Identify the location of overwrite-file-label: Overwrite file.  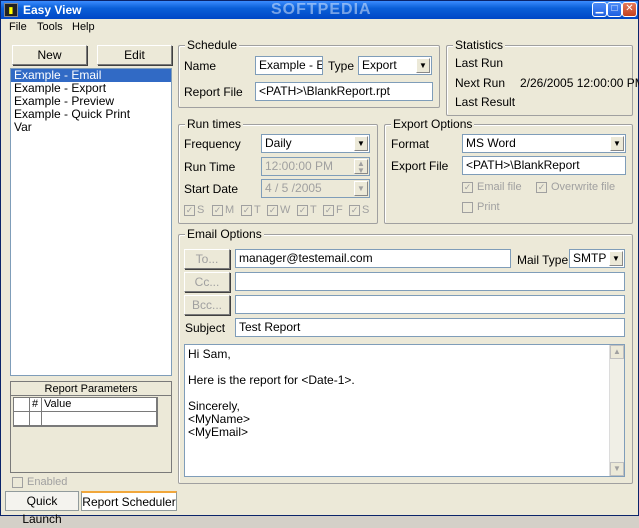
(583, 187).